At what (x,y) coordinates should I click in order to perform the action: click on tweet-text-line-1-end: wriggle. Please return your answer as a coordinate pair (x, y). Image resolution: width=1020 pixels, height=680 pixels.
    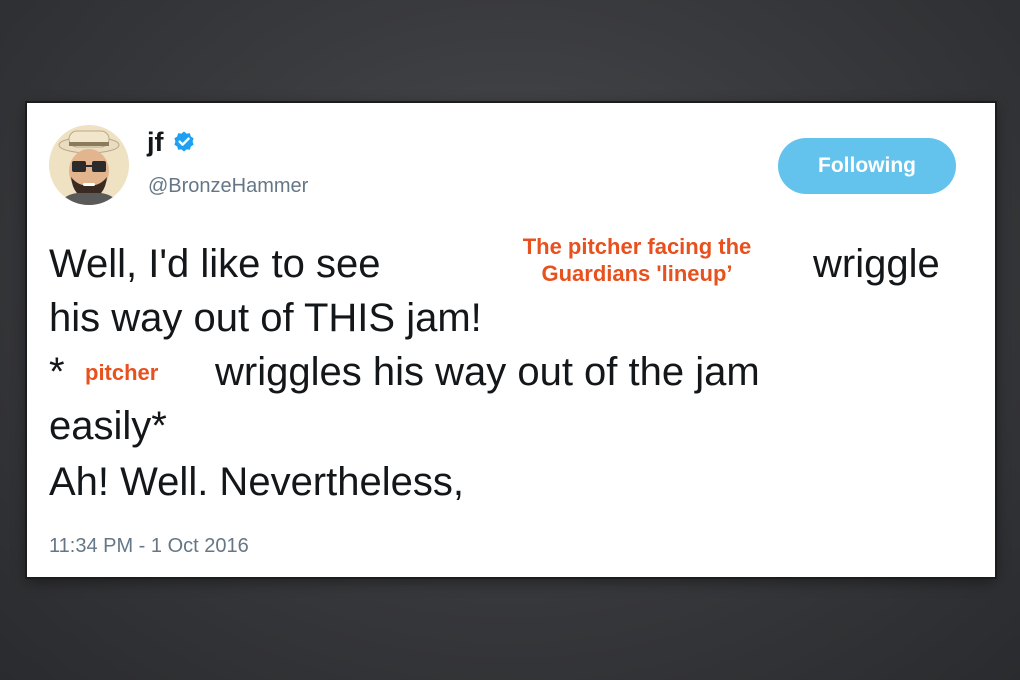
    Looking at the image, I should click on (876, 264).